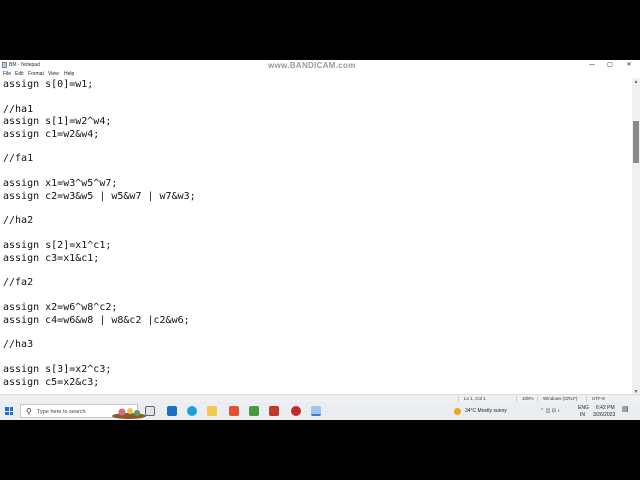 This screenshot has height=480, width=640. Describe the element at coordinates (172, 411) in the screenshot. I see `mail-icon` at that location.